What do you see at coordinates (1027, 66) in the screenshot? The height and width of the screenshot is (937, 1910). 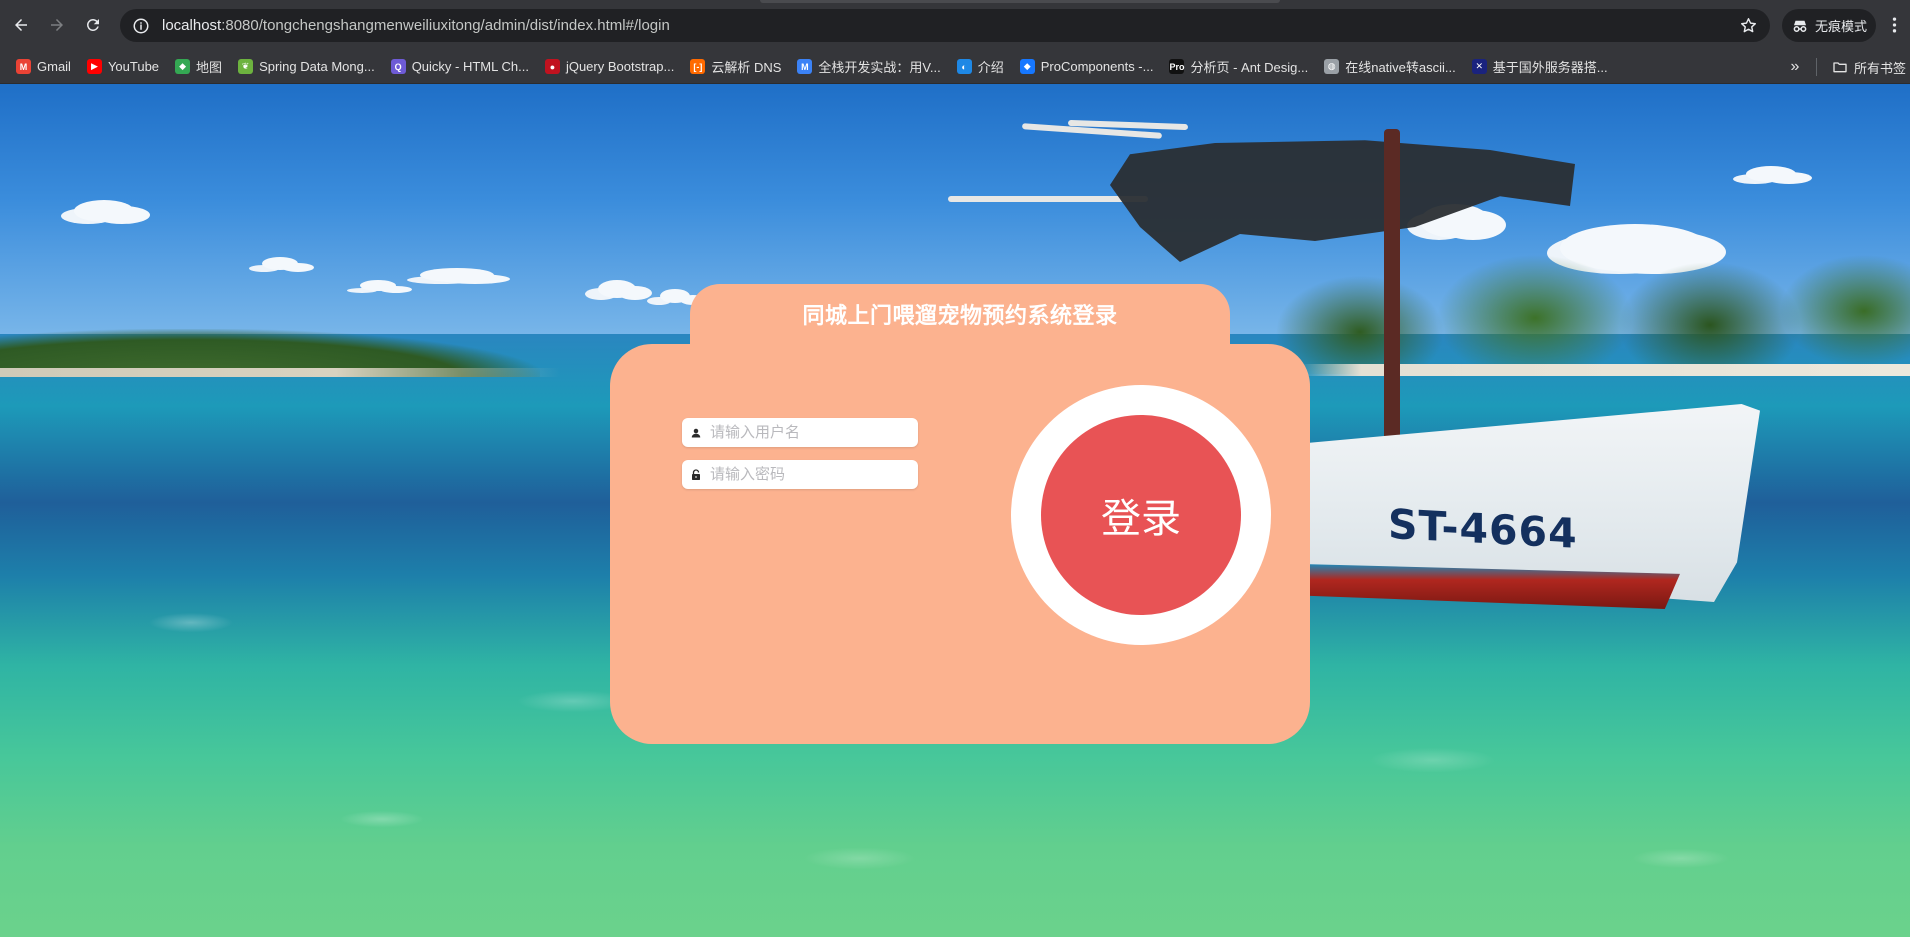 I see `antd-icon: ◆` at bounding box center [1027, 66].